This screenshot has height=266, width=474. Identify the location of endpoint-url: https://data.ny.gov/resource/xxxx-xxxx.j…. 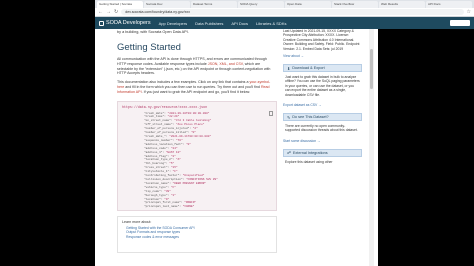
(197, 107).